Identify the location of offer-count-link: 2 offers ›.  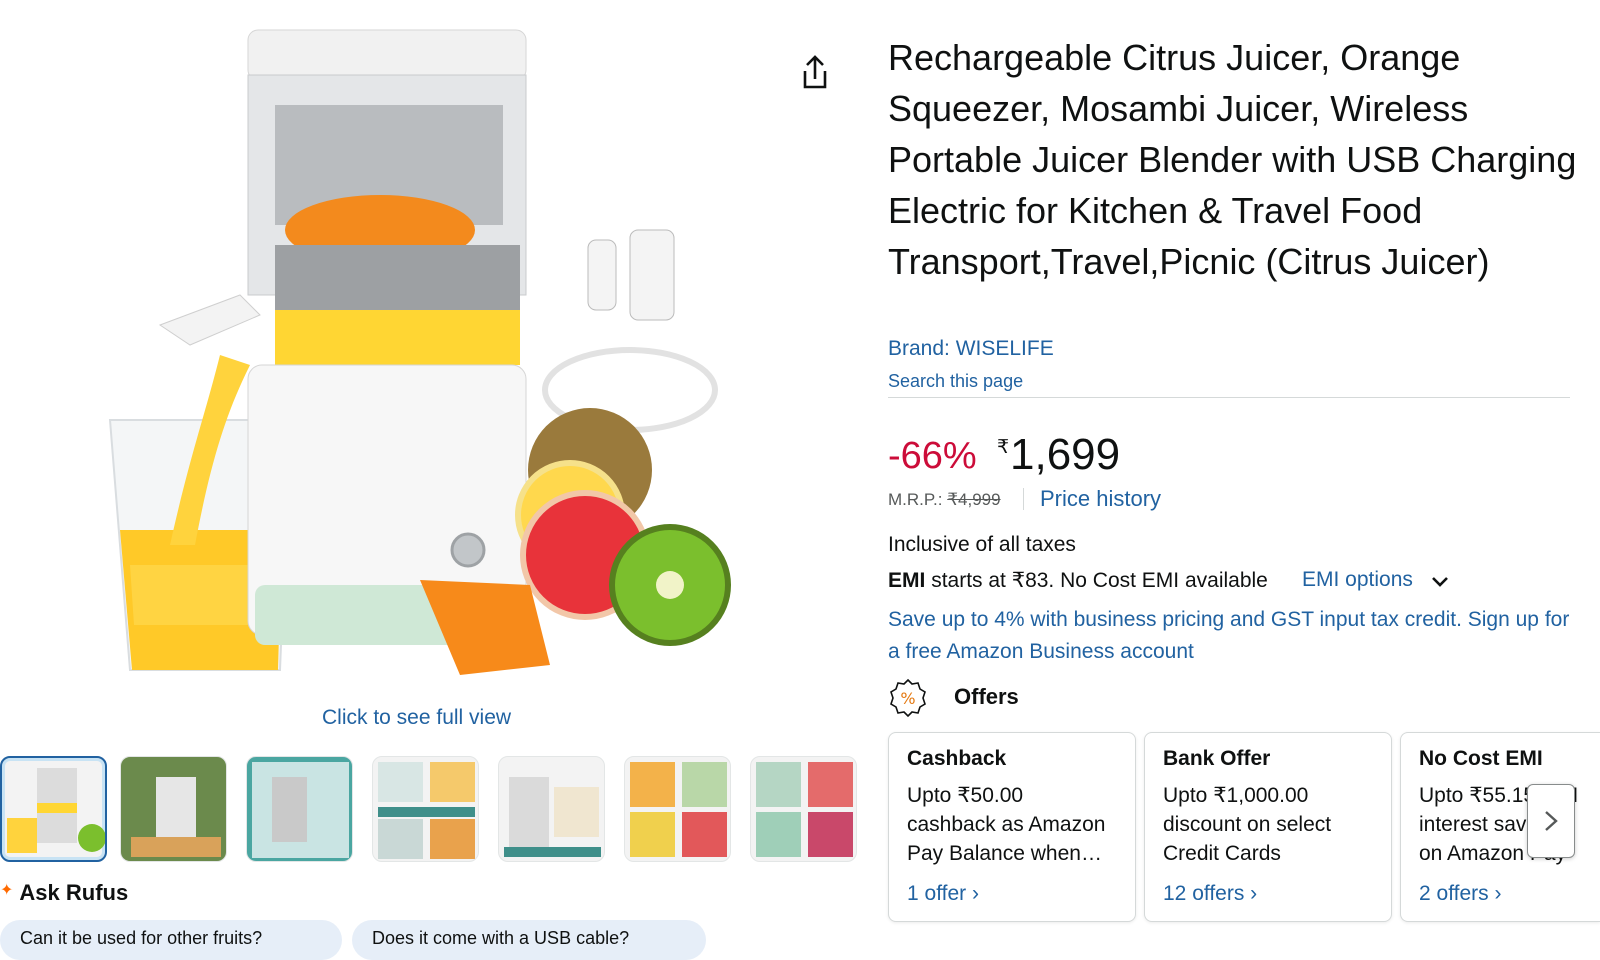
(1500, 894).